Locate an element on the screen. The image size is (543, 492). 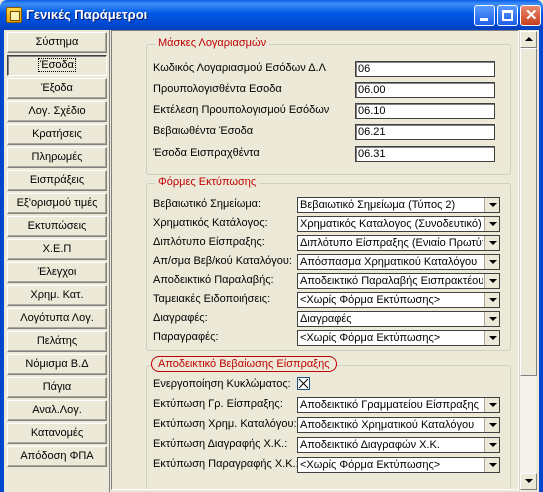
form-select-write-offs: Διαγραφές is located at coordinates (398, 319).